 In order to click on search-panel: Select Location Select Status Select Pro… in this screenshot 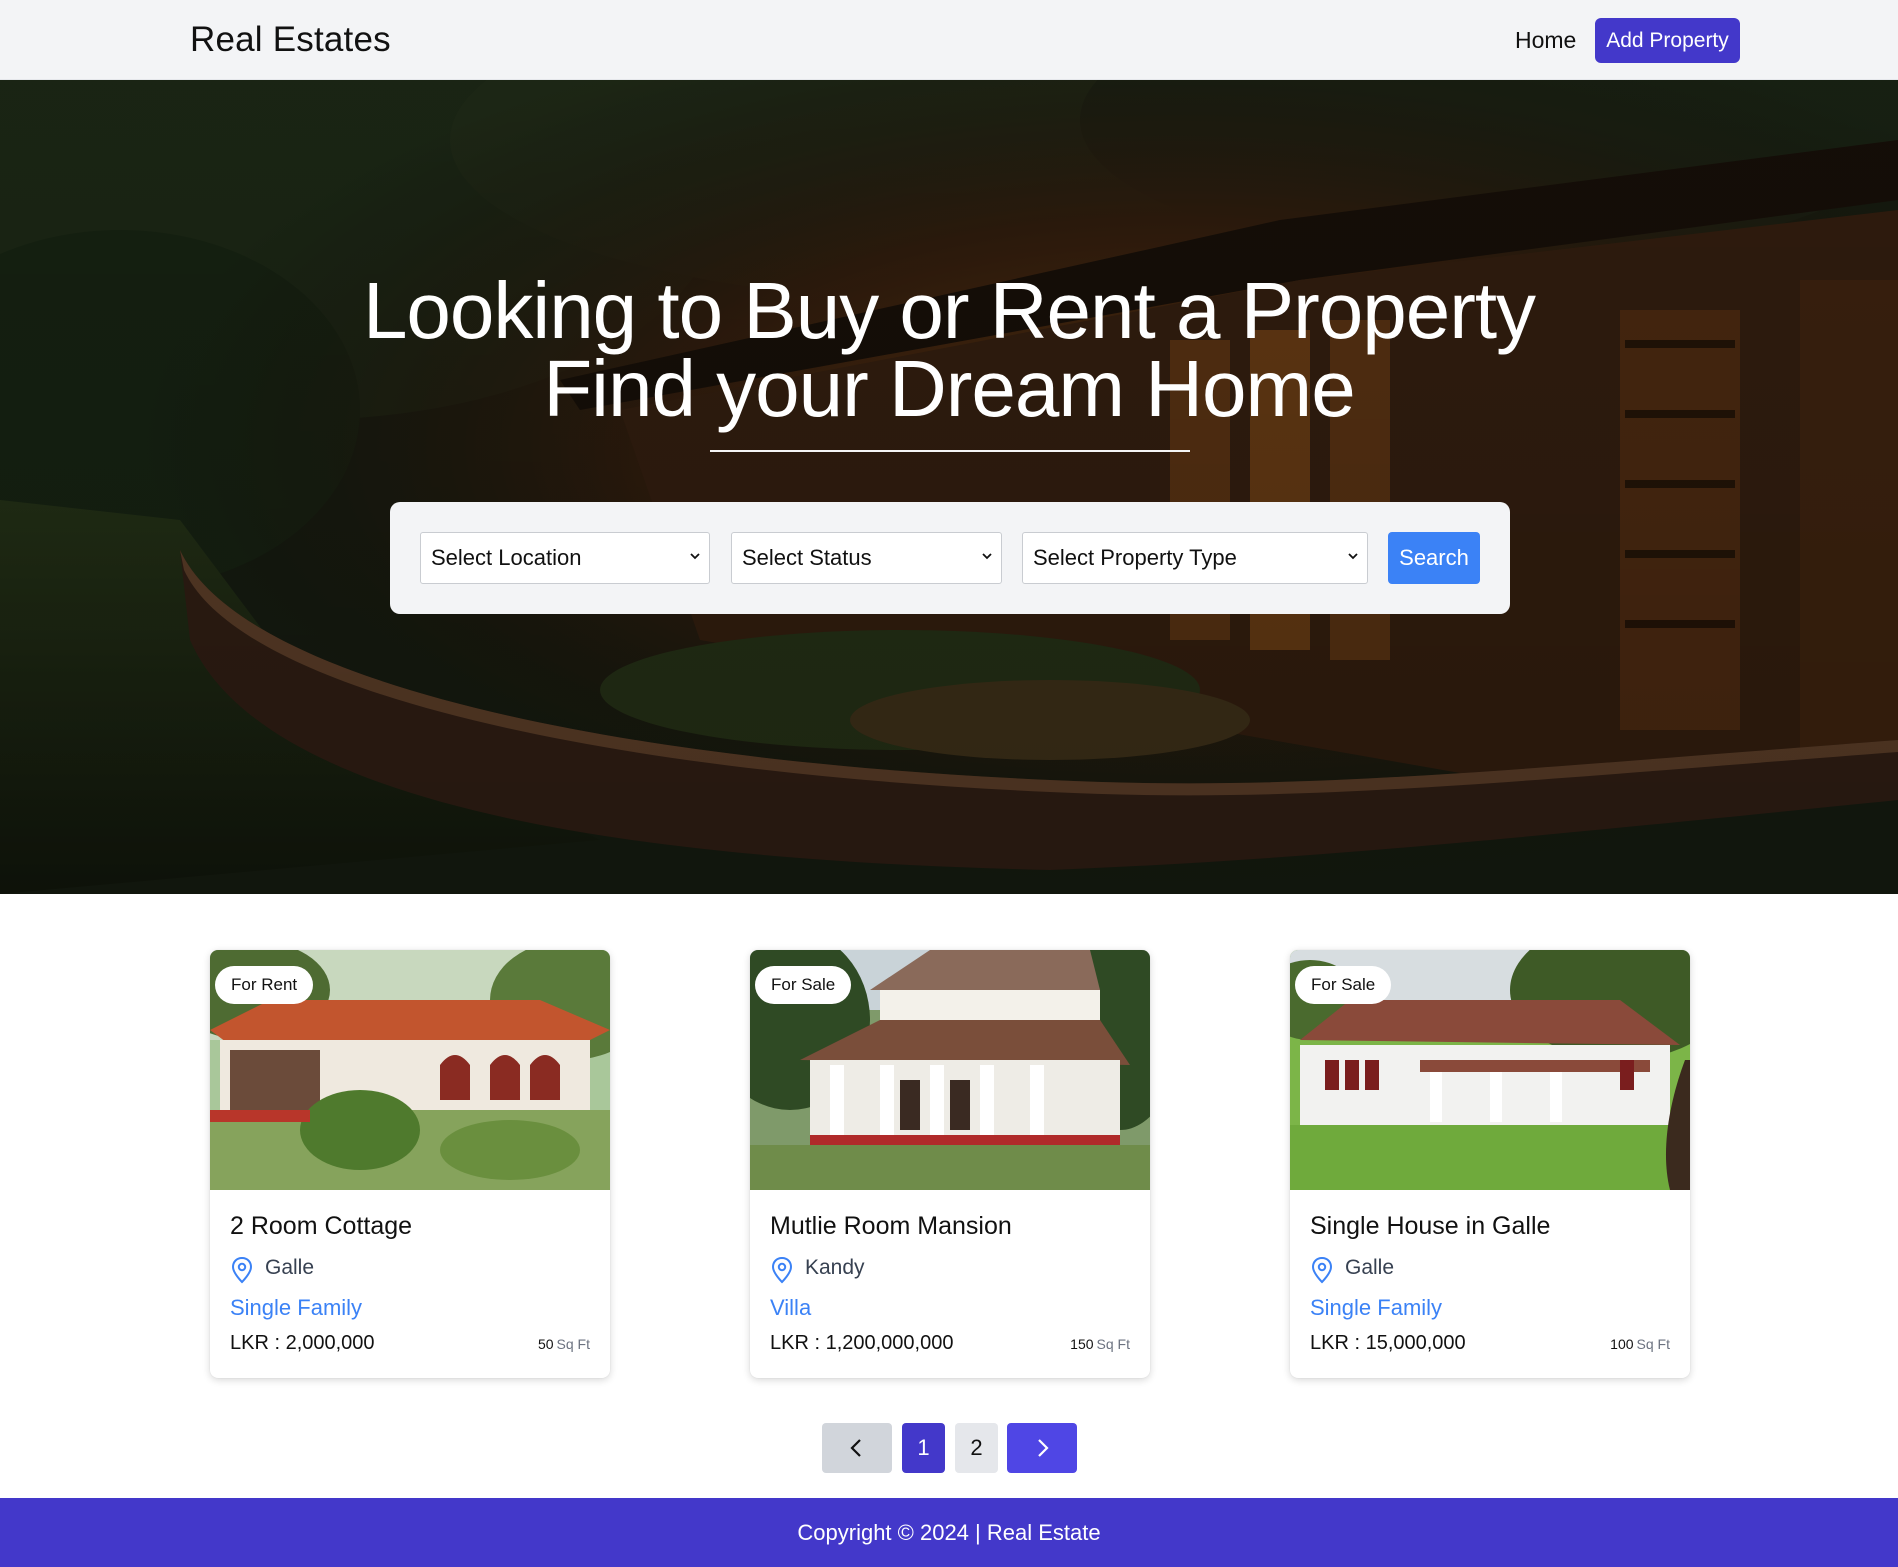, I will do `click(950, 558)`.